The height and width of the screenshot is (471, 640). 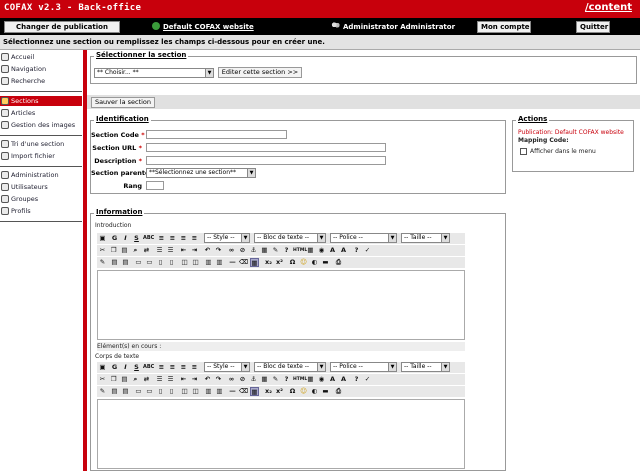 I want to click on align-left-icon: ≡, so click(x=161, y=238).